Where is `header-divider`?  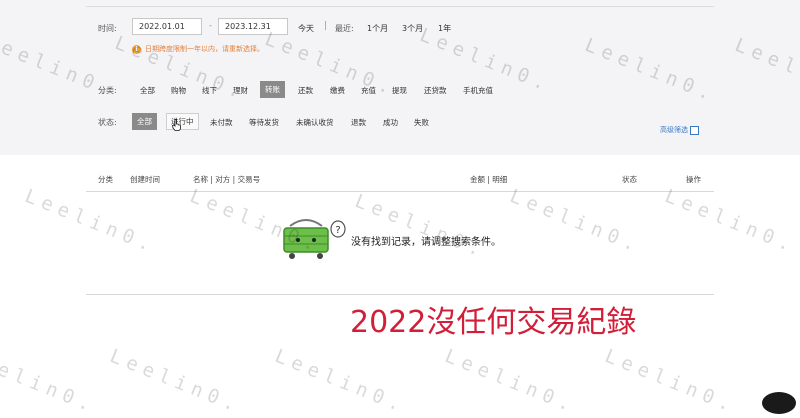 header-divider is located at coordinates (400, 191).